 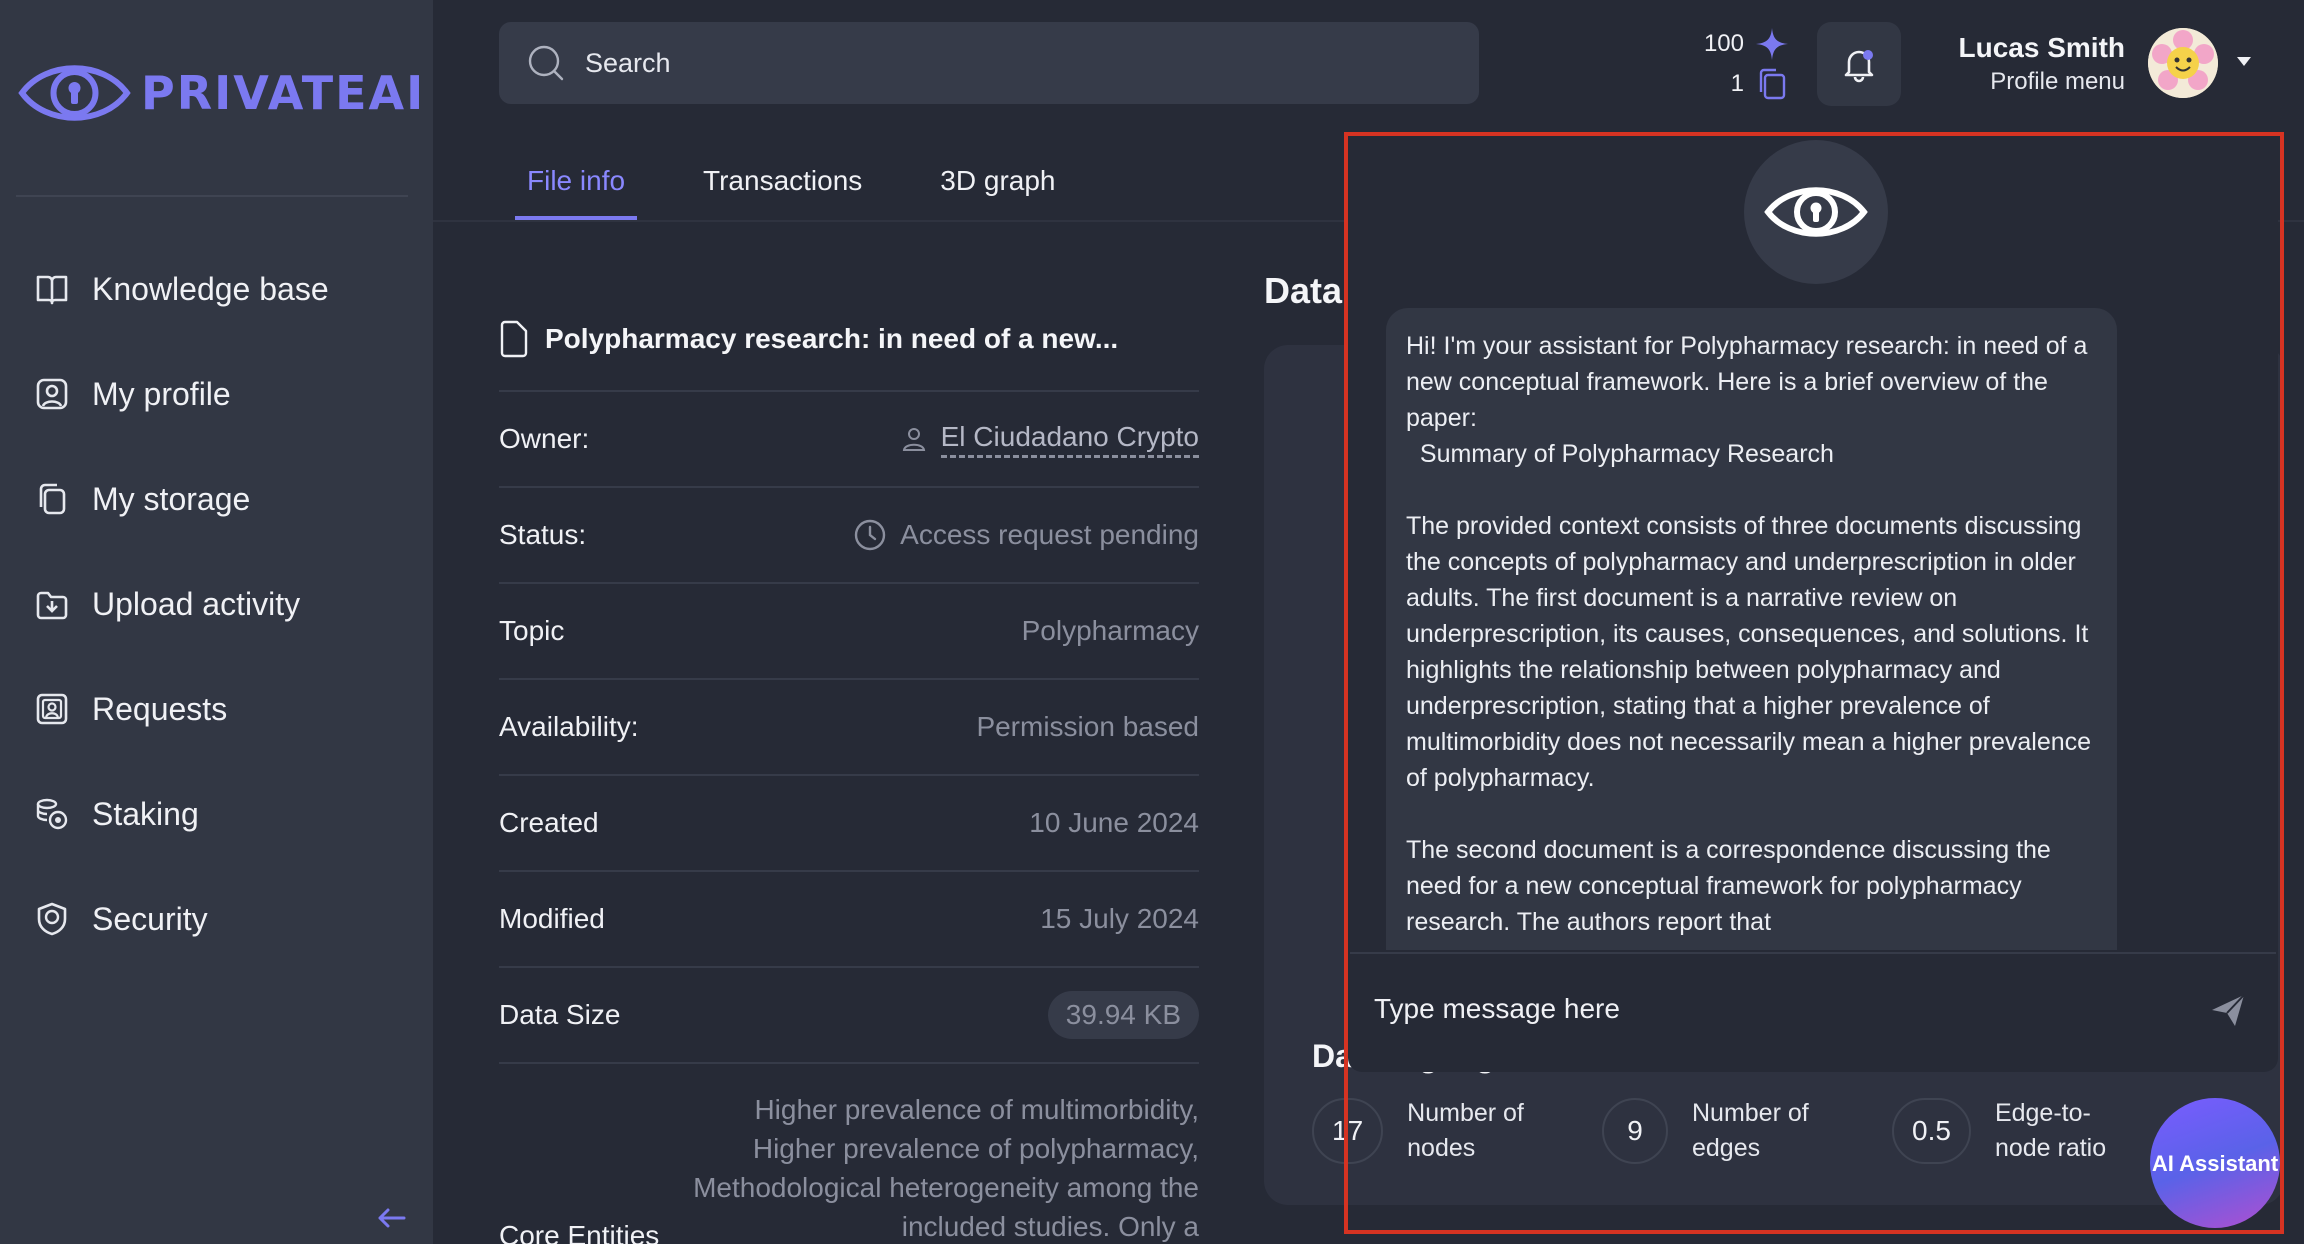 What do you see at coordinates (576, 190) in the screenshot?
I see `tab-file-info: File info` at bounding box center [576, 190].